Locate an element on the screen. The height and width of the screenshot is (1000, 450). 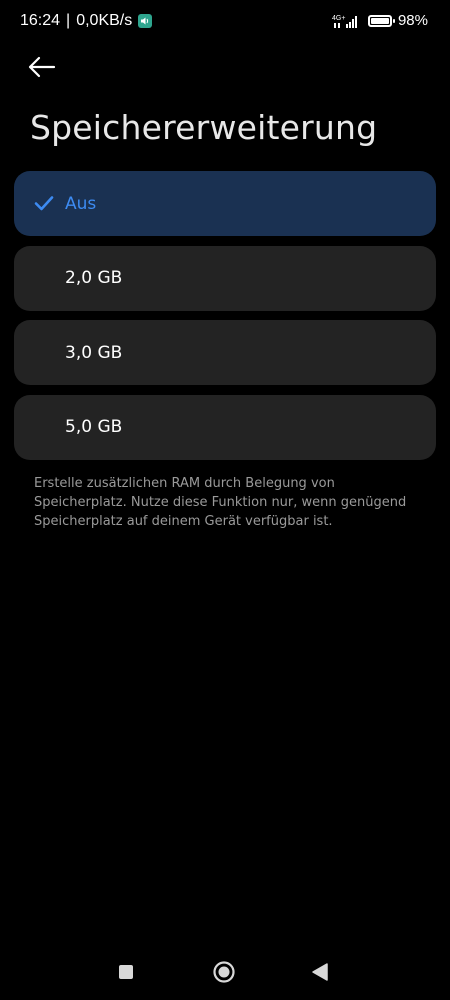
option-5gb: 5,0 GB is located at coordinates (225, 427).